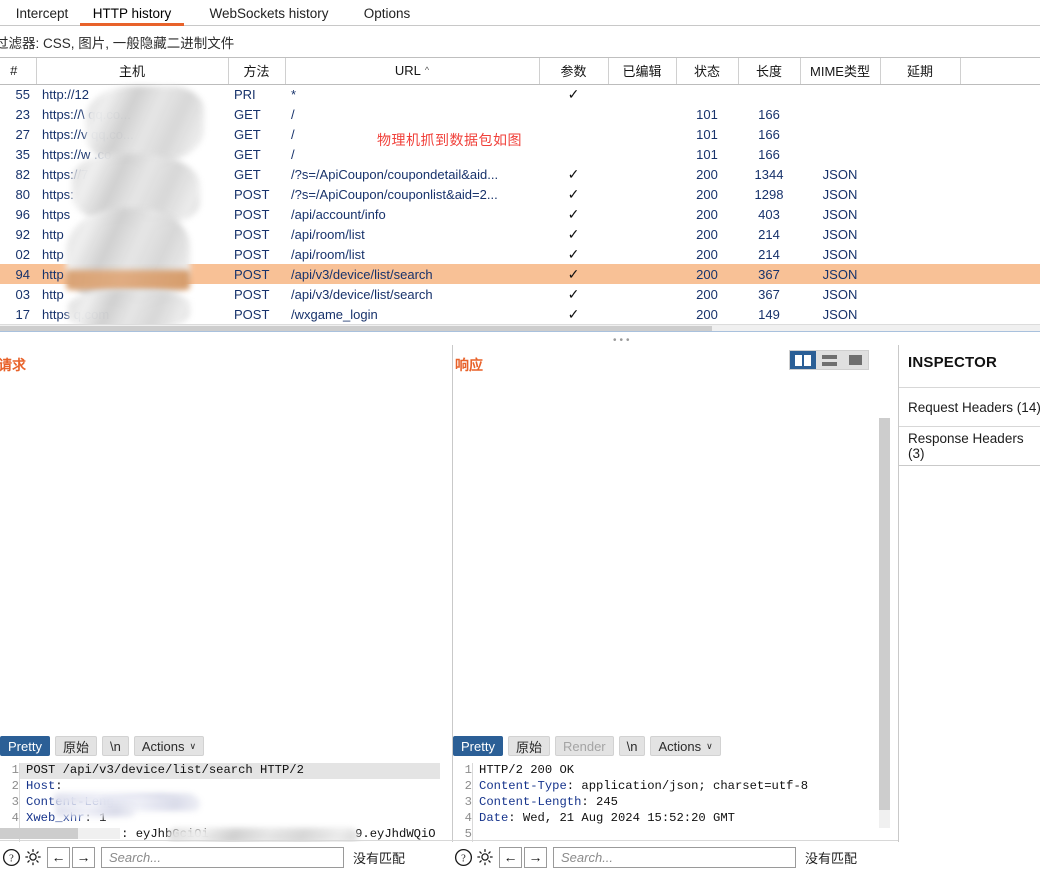  What do you see at coordinates (269, 13) in the screenshot?
I see `tab-websockets-history: WebSockets history` at bounding box center [269, 13].